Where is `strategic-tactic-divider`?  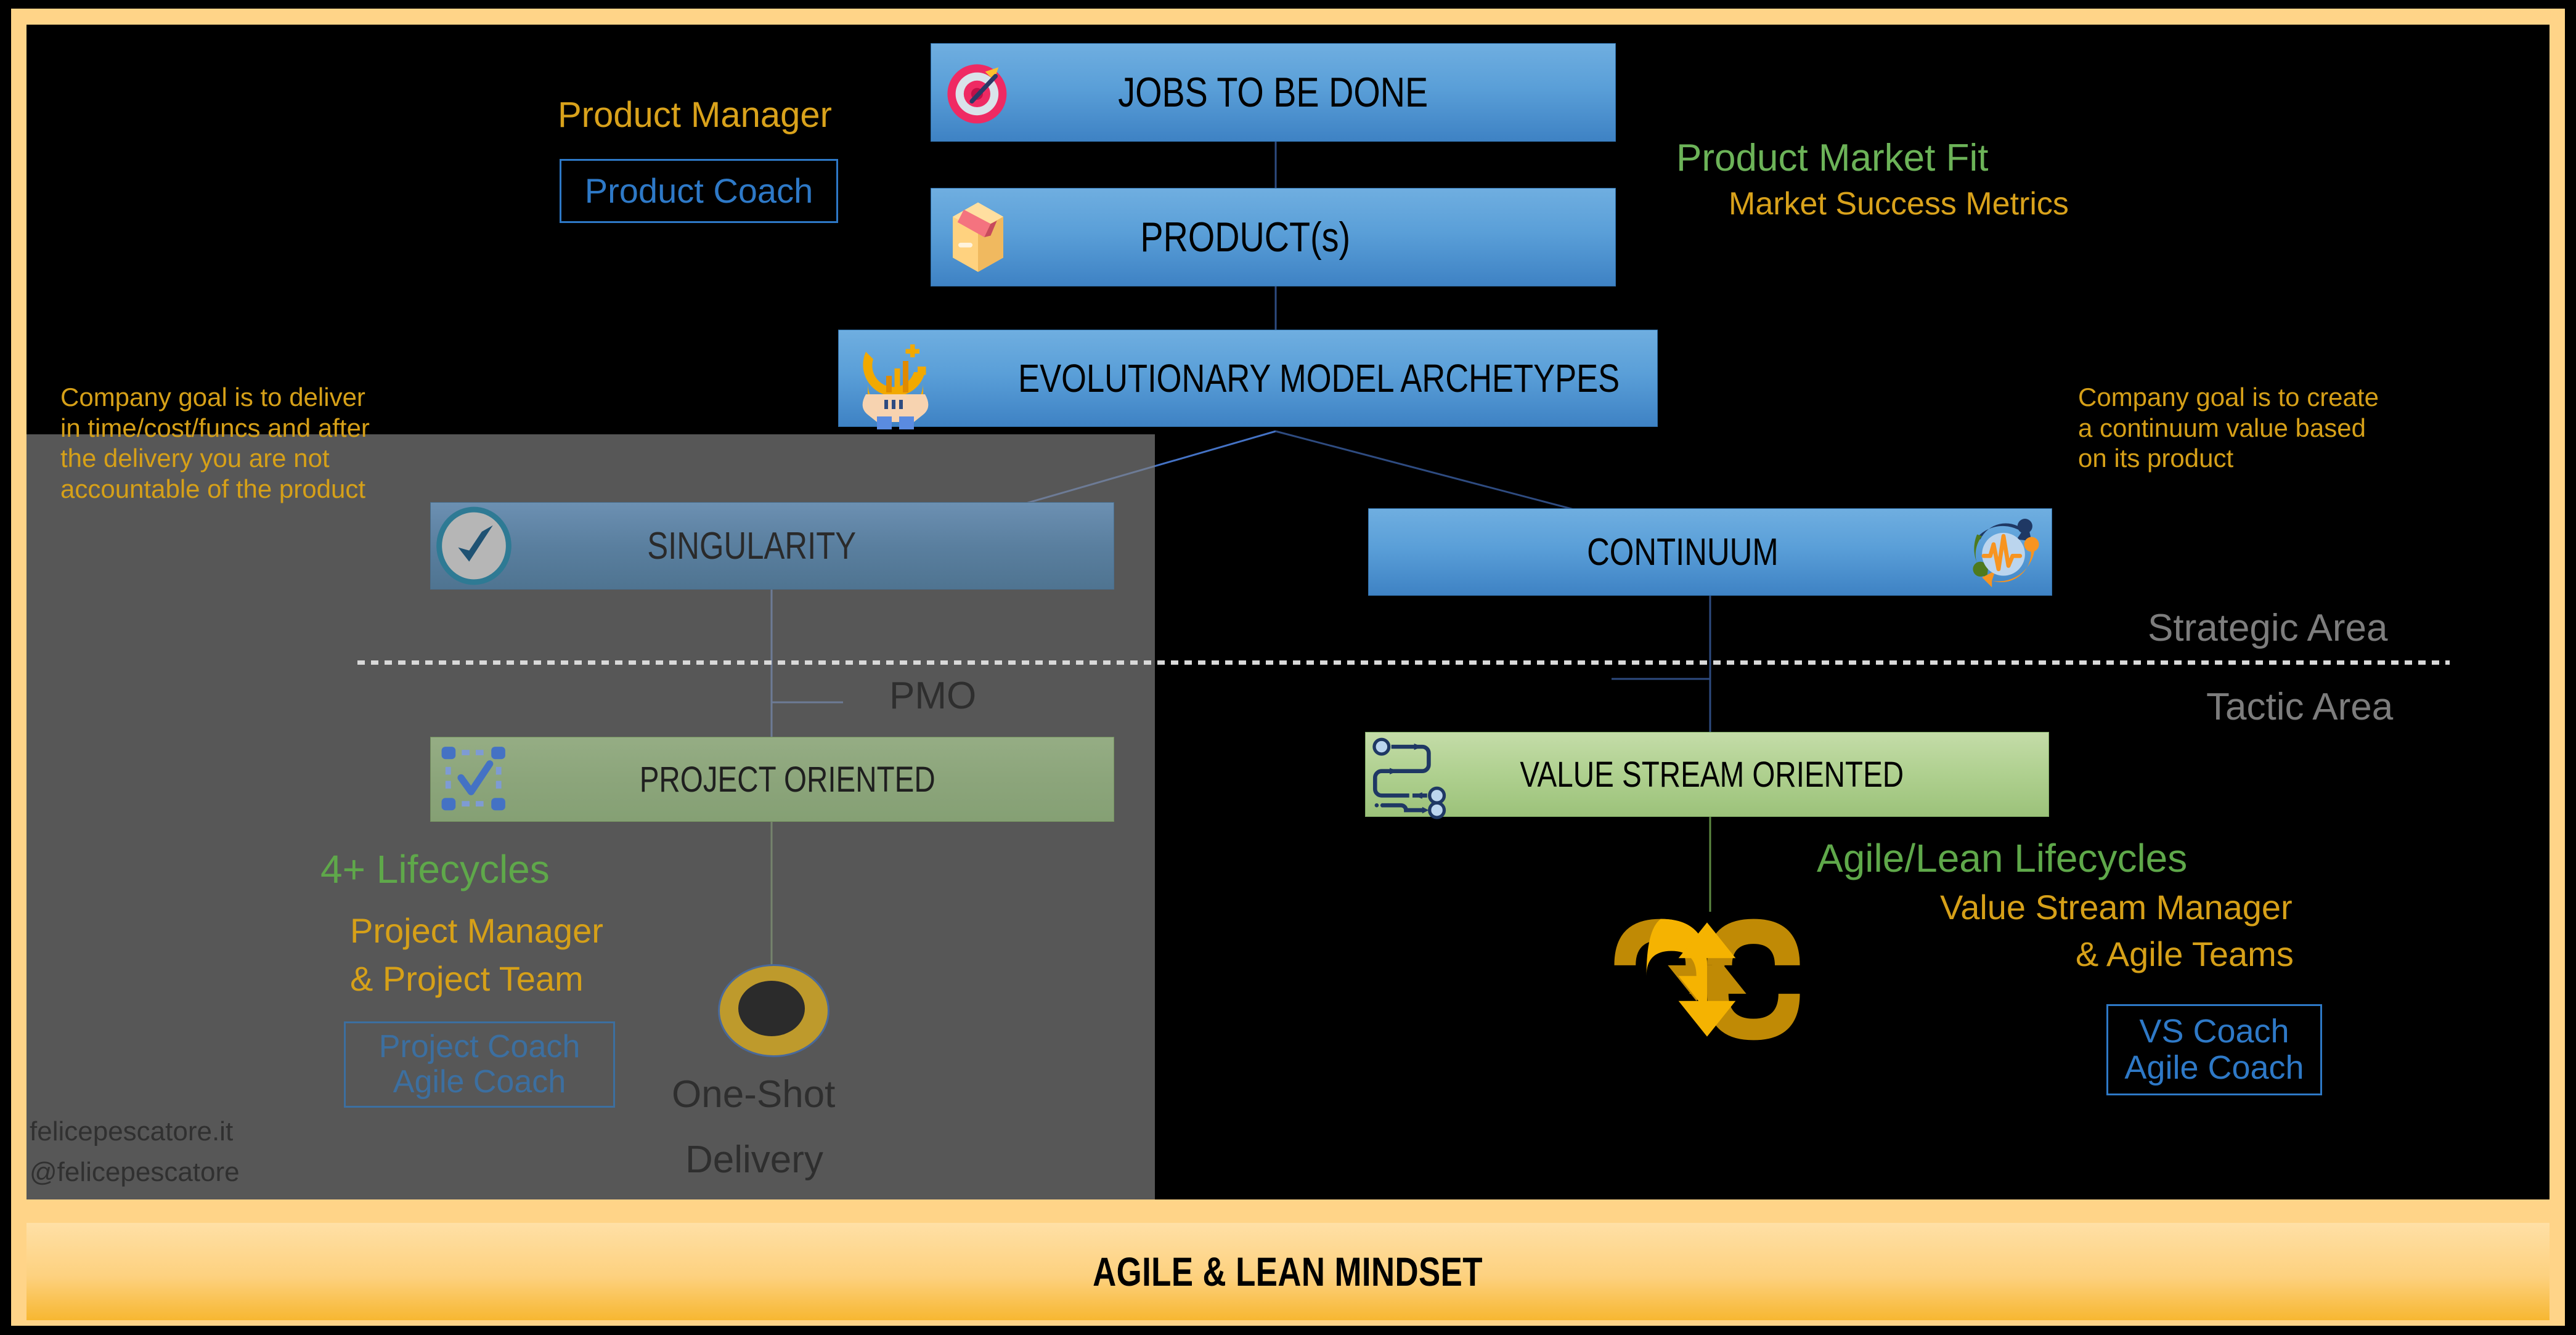 strategic-tactic-divider is located at coordinates (1403, 663).